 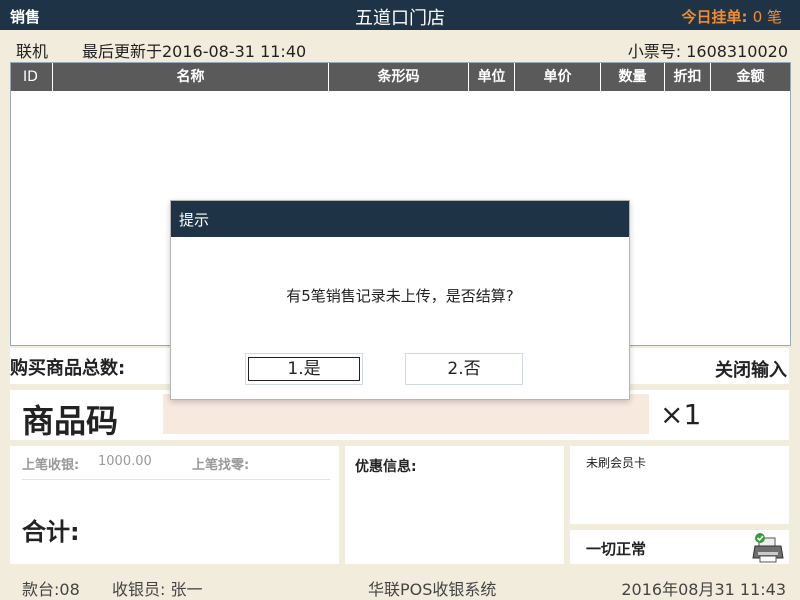 What do you see at coordinates (654, 51) in the screenshot?
I see `ticket-label: 小票号:` at bounding box center [654, 51].